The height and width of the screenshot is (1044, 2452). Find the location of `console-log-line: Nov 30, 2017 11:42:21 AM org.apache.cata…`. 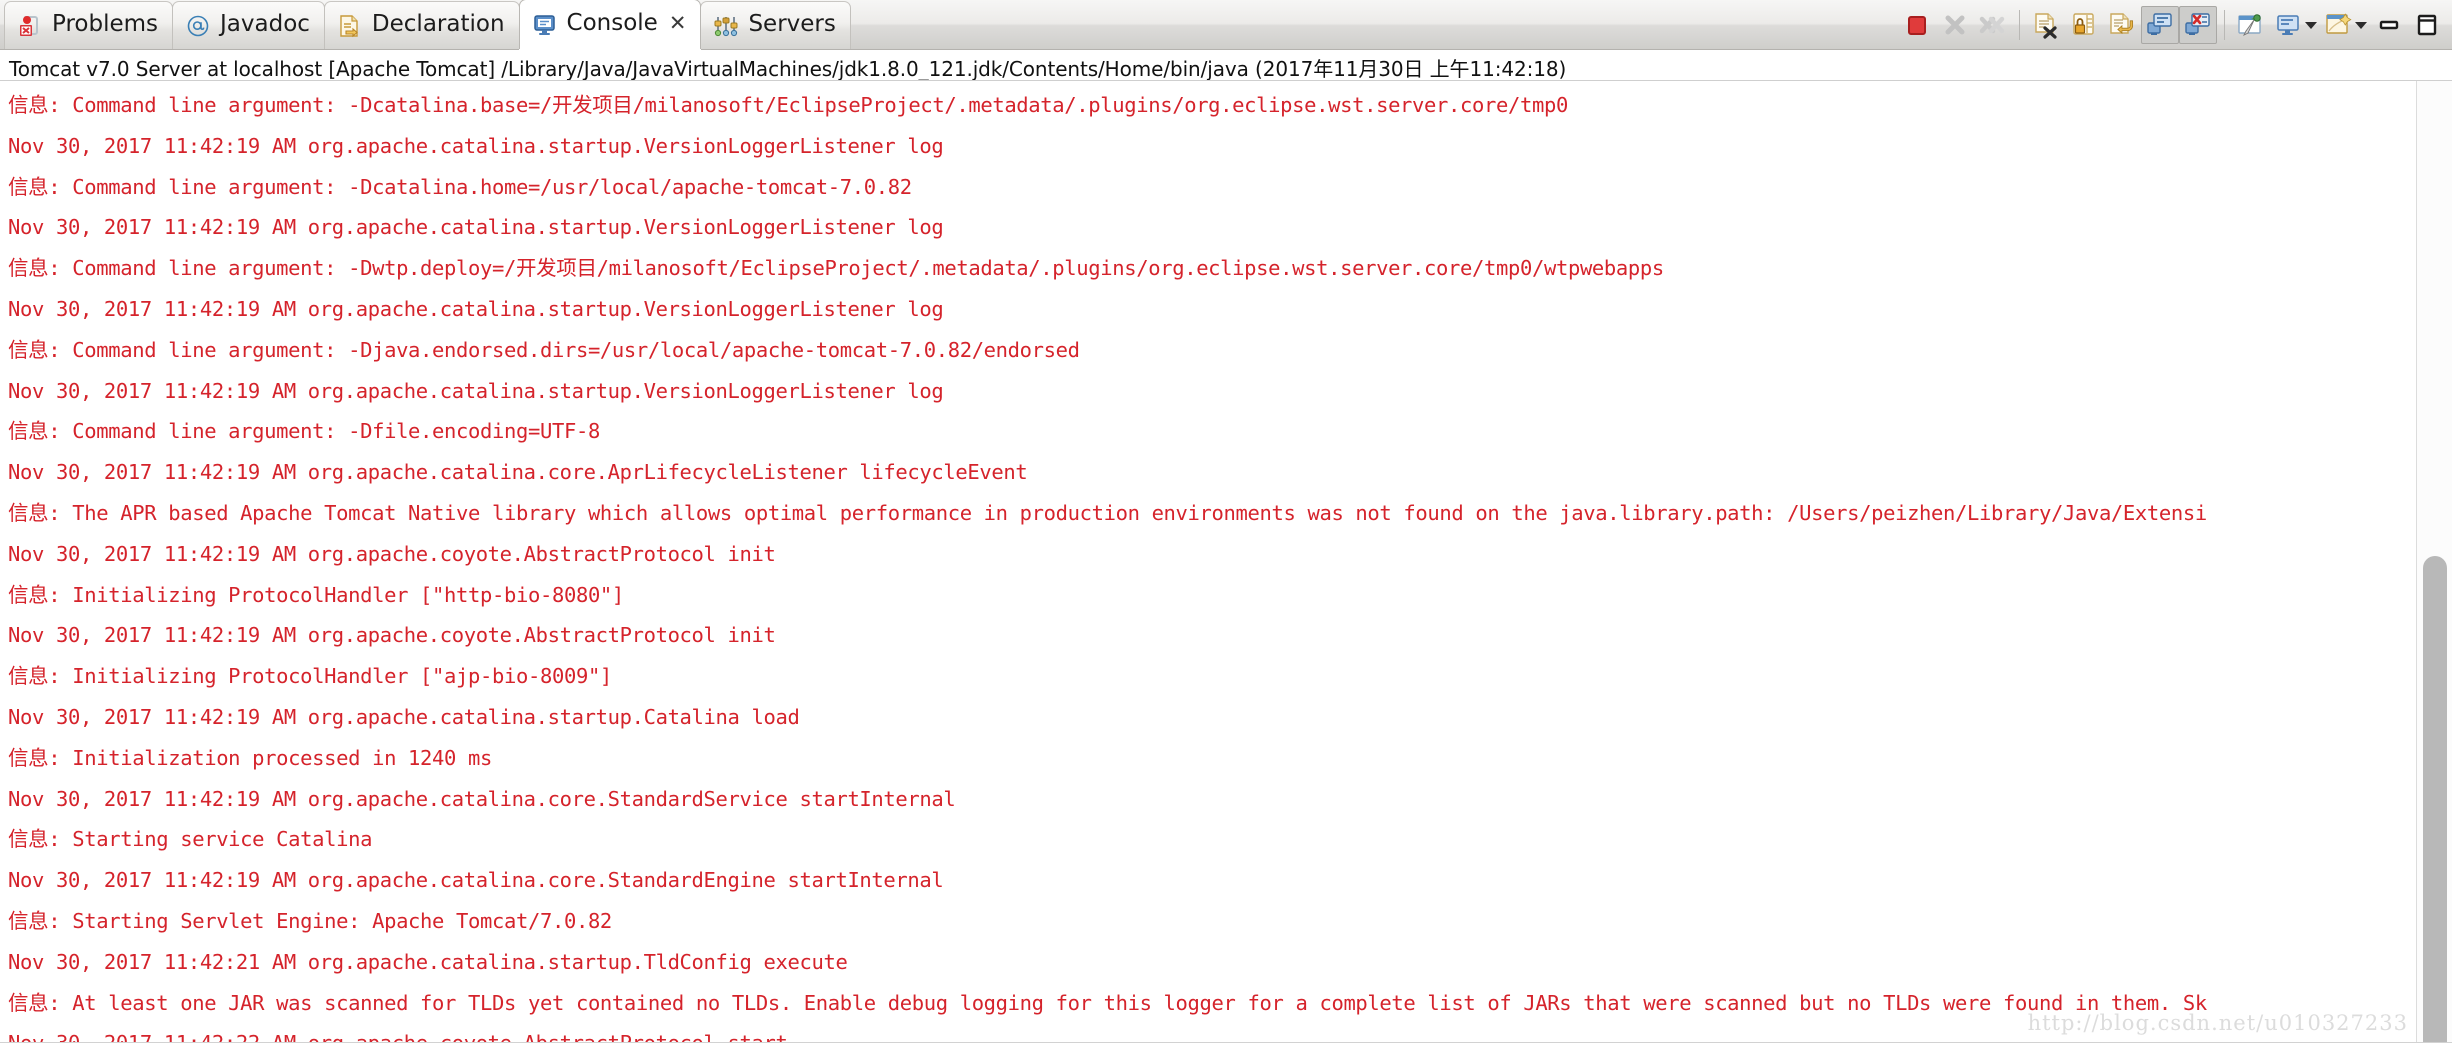

console-log-line: Nov 30, 2017 11:42:21 AM org.apache.cata… is located at coordinates (428, 961).